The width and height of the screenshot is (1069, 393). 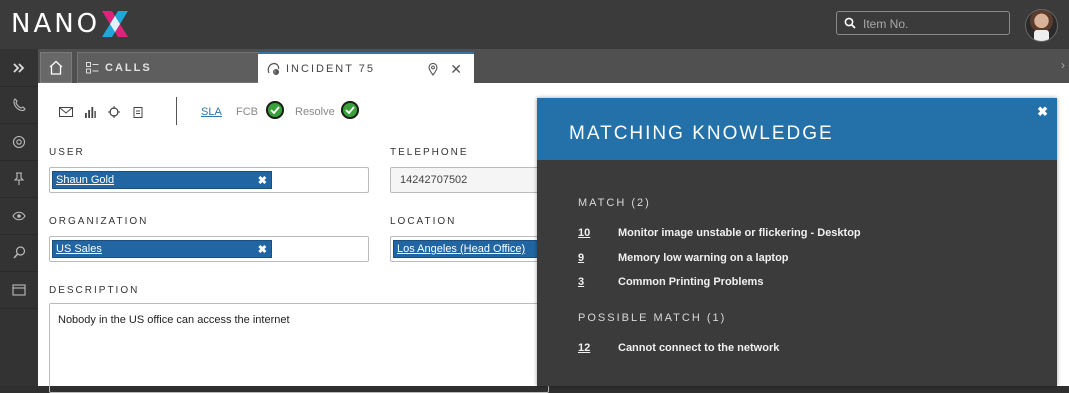 What do you see at coordinates (85, 180) in the screenshot?
I see `user-chip-label: Shaun Gold` at bounding box center [85, 180].